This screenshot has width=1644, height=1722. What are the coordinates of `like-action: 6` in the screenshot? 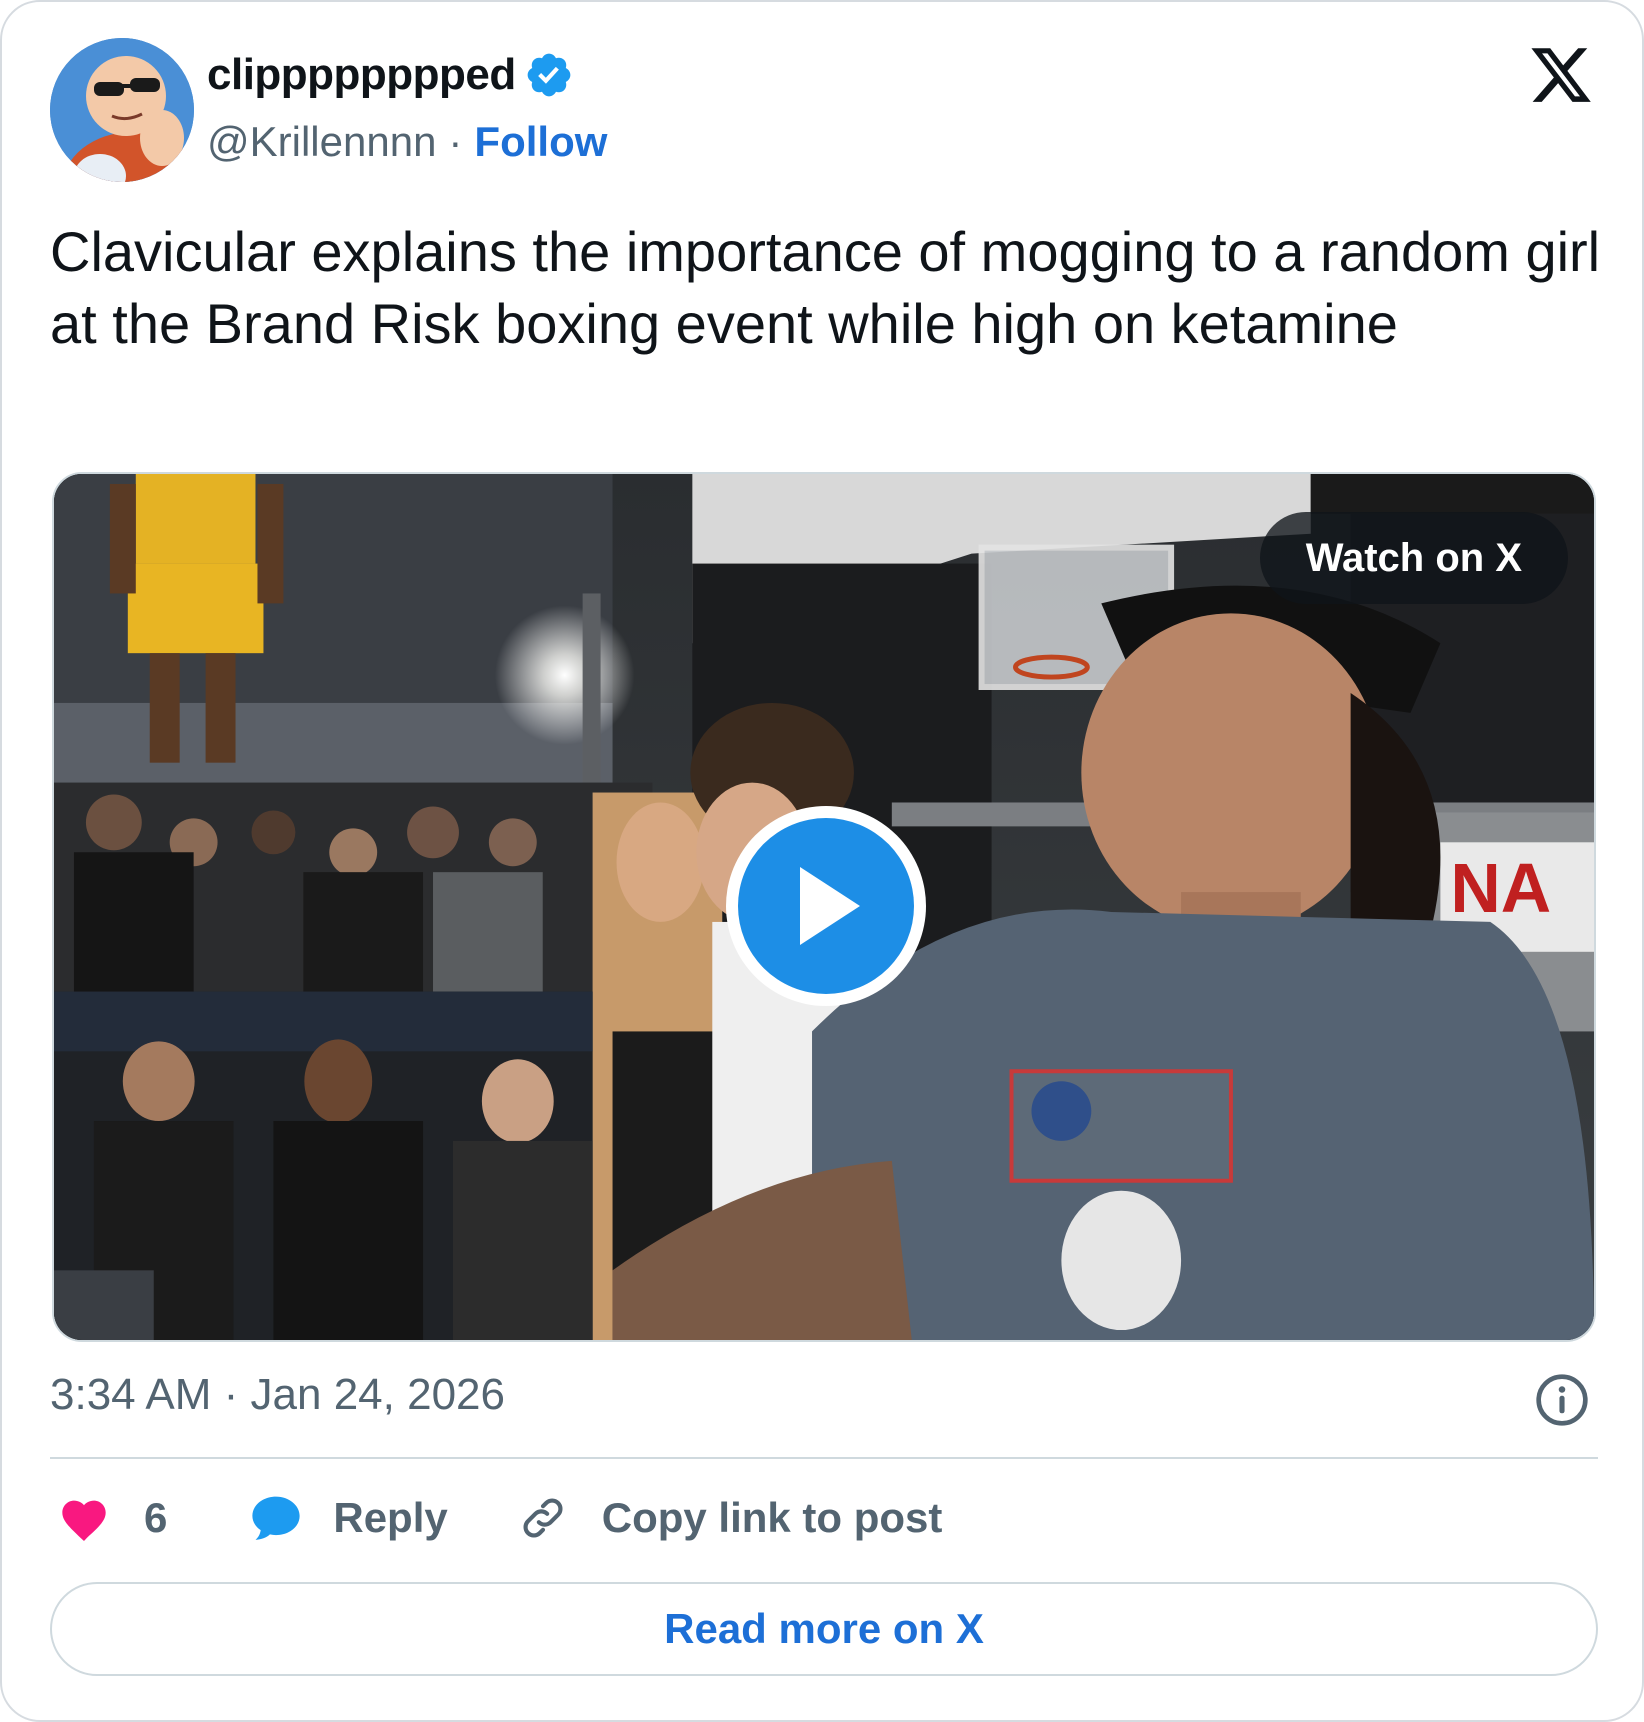 It's located at (112, 1518).